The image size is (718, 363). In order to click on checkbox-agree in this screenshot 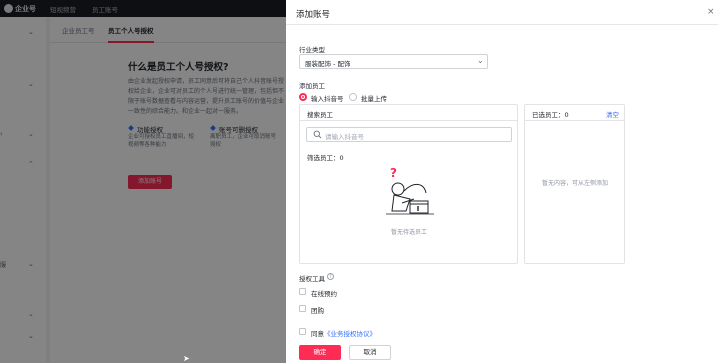, I will do `click(302, 331)`.